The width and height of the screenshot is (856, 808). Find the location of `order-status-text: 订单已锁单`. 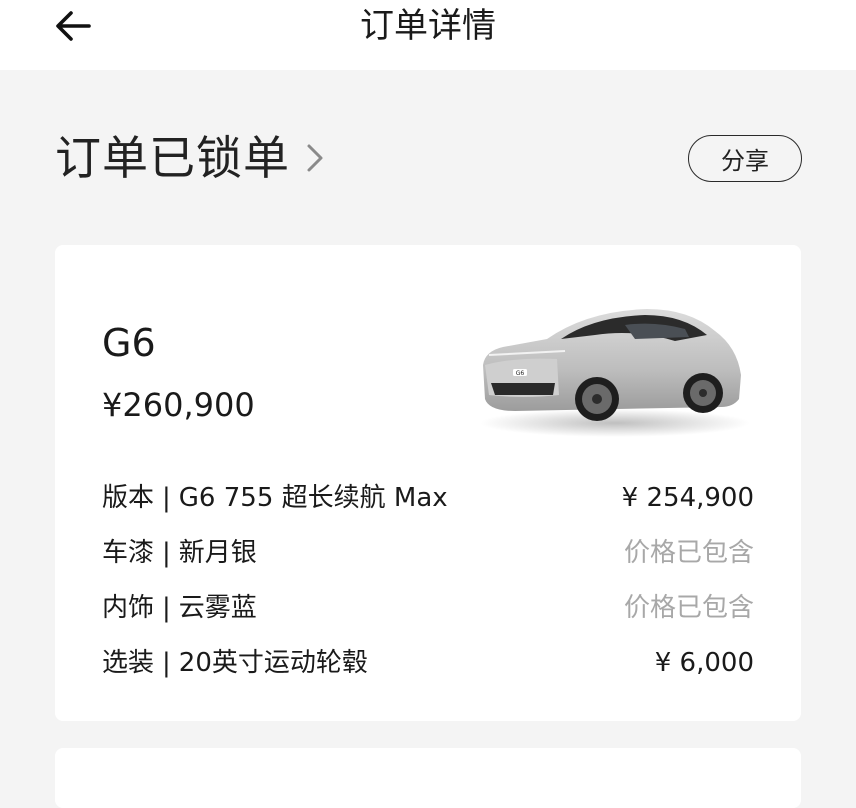

order-status-text: 订单已锁单 is located at coordinates (172, 158).